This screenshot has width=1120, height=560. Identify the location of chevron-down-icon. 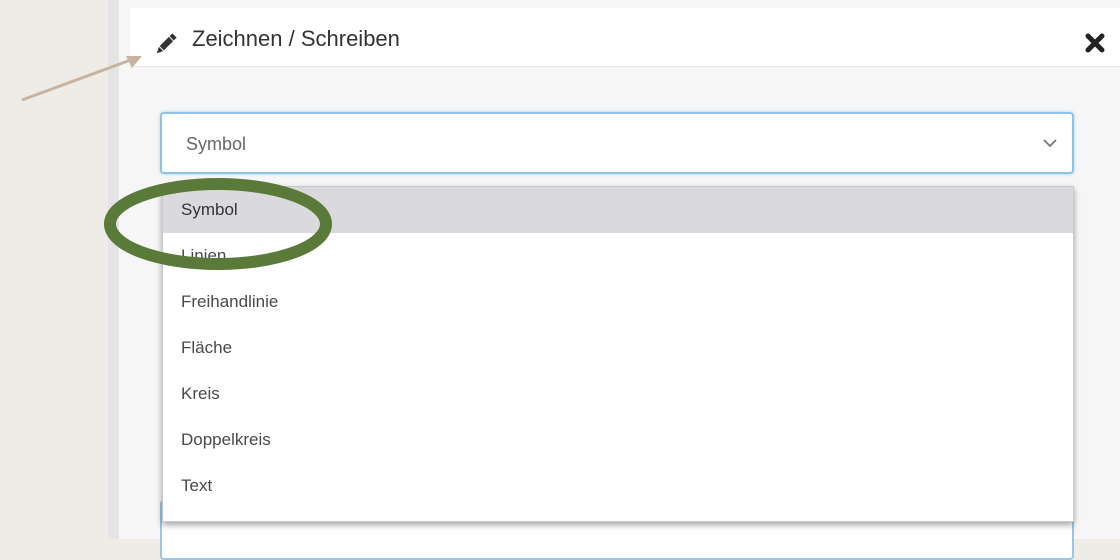
(1050, 143).